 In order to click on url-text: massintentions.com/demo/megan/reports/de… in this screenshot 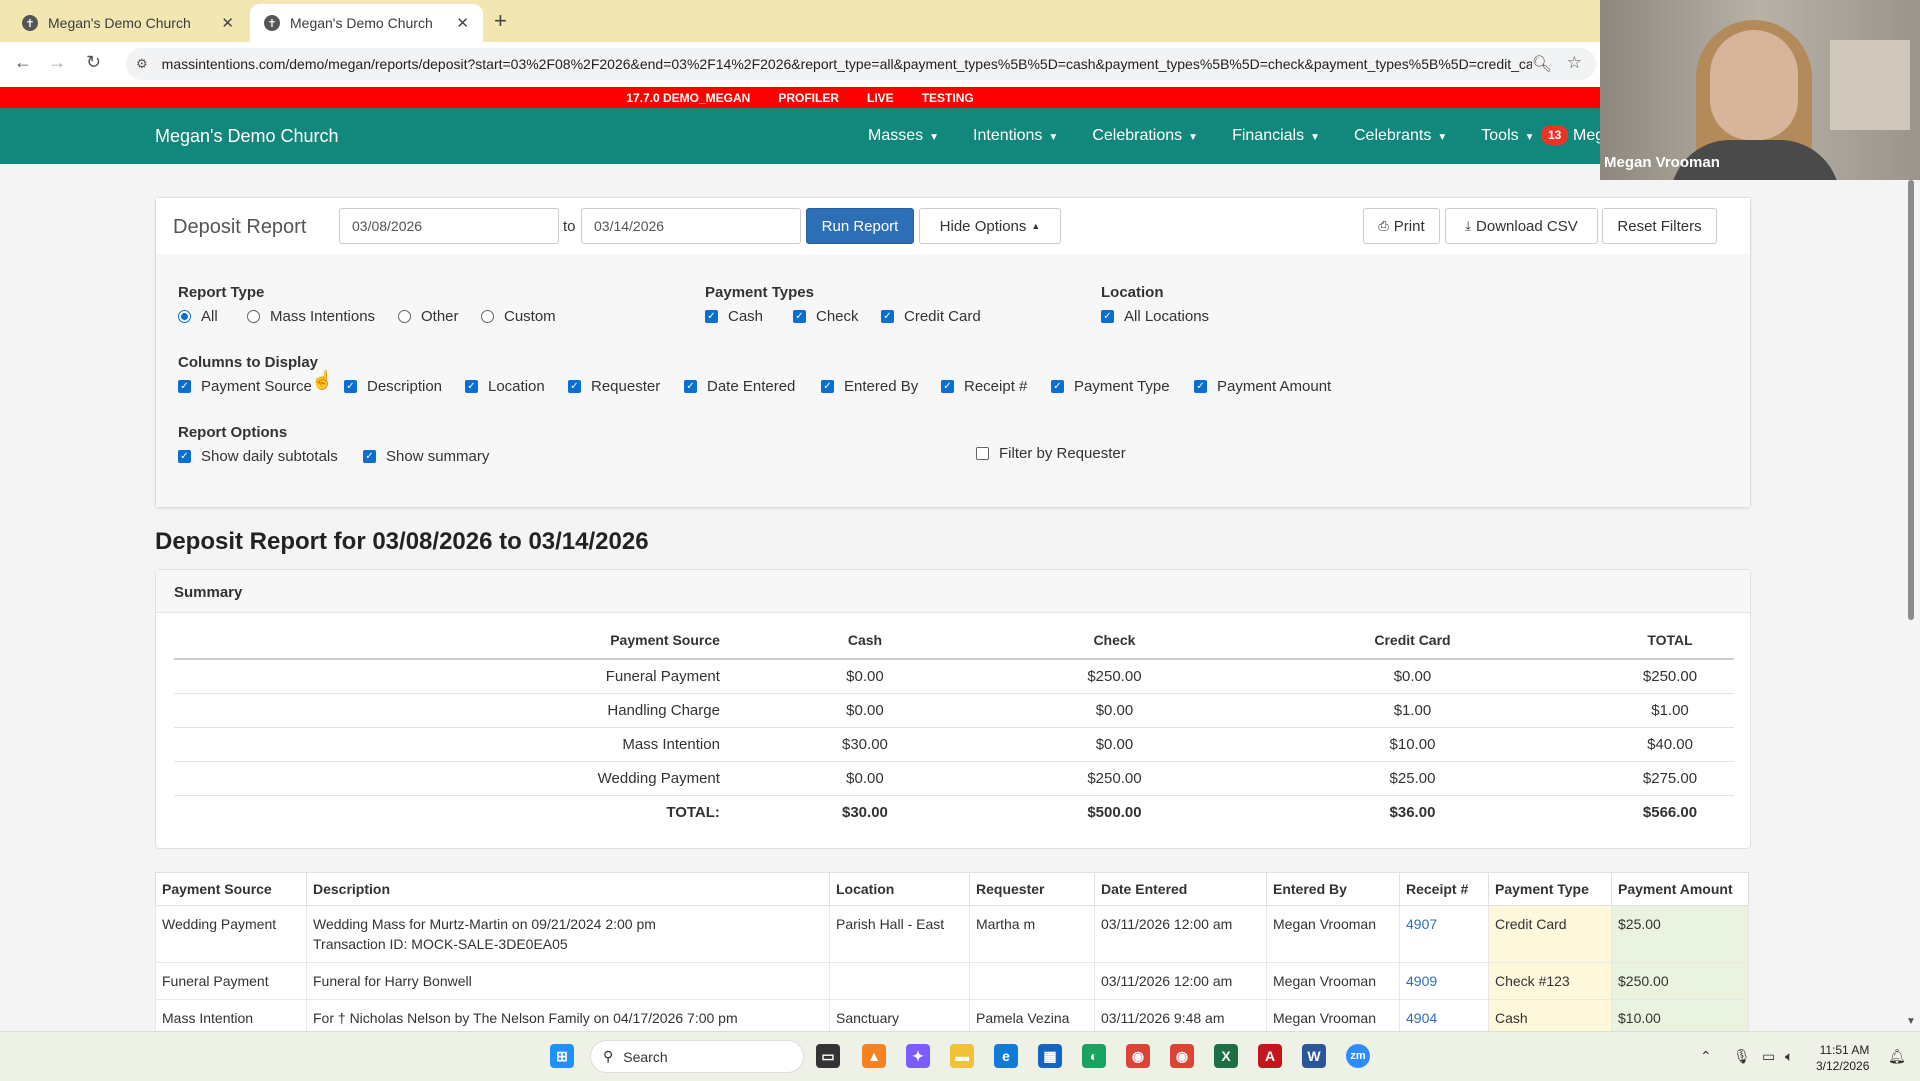, I will do `click(846, 64)`.